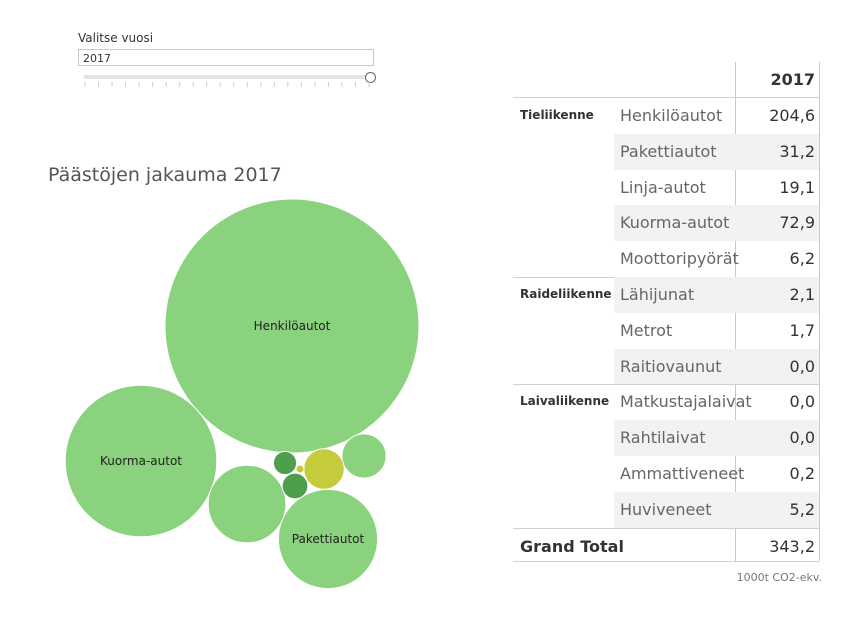 The image size is (866, 626). Describe the element at coordinates (364, 456) in the screenshot. I see `bubble-moottoripy-r-t` at that location.